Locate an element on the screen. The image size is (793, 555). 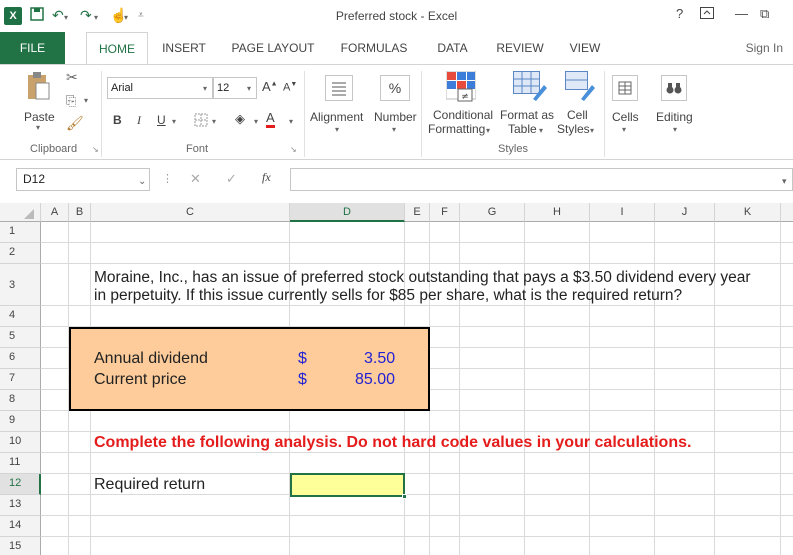
font-name-dropdown-icon: ▾ is located at coordinates (205, 88).